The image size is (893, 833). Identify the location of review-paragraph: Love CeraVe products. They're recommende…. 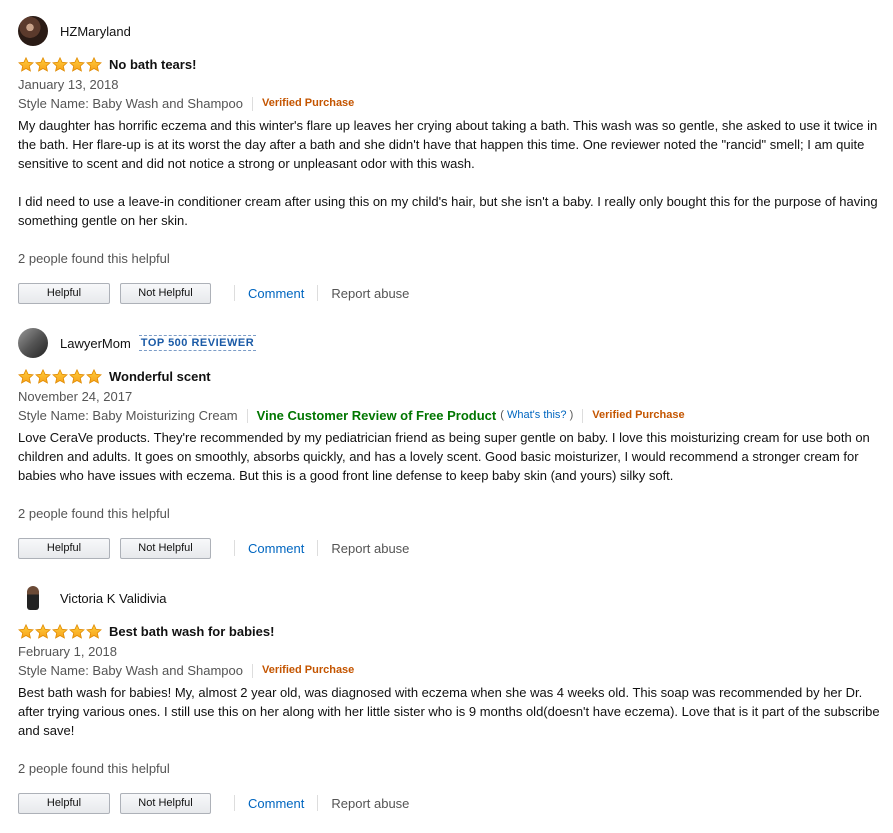
(444, 456).